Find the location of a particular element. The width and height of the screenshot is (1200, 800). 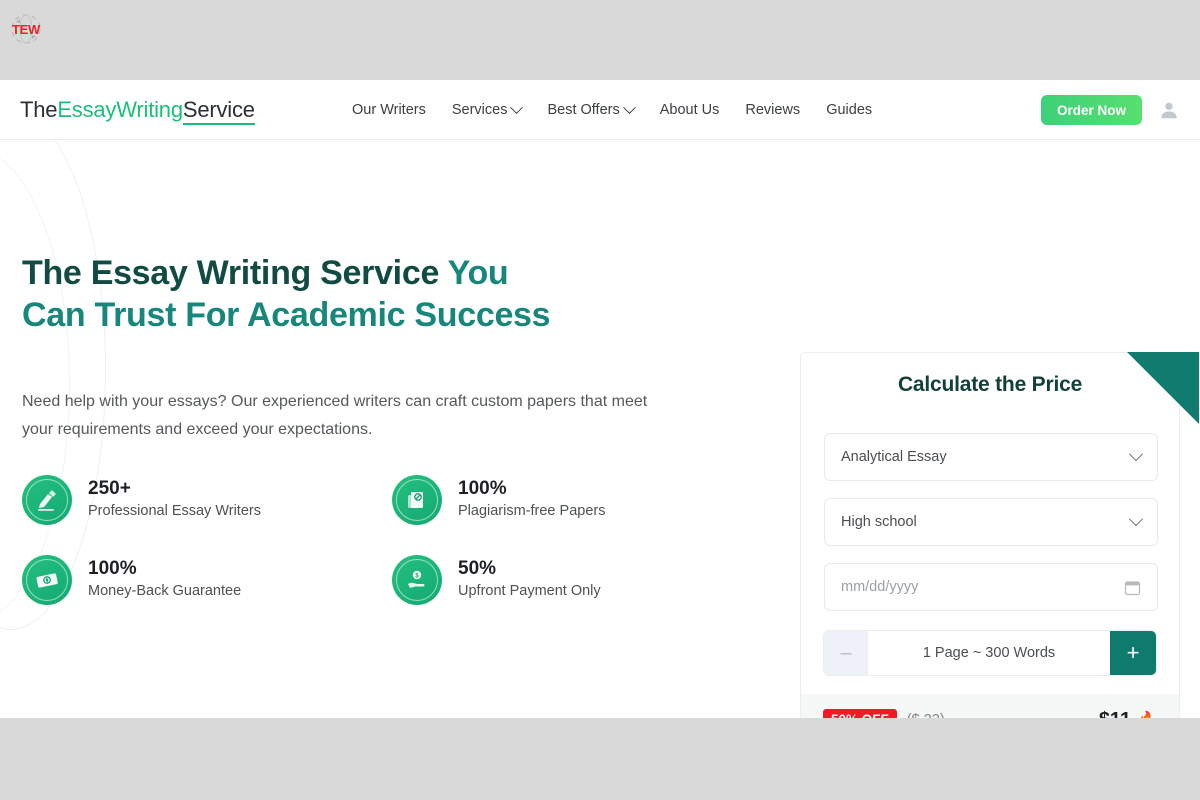

price-summary-row: 50% OFF ($ 22) $11 🔥 is located at coordinates (990, 706).